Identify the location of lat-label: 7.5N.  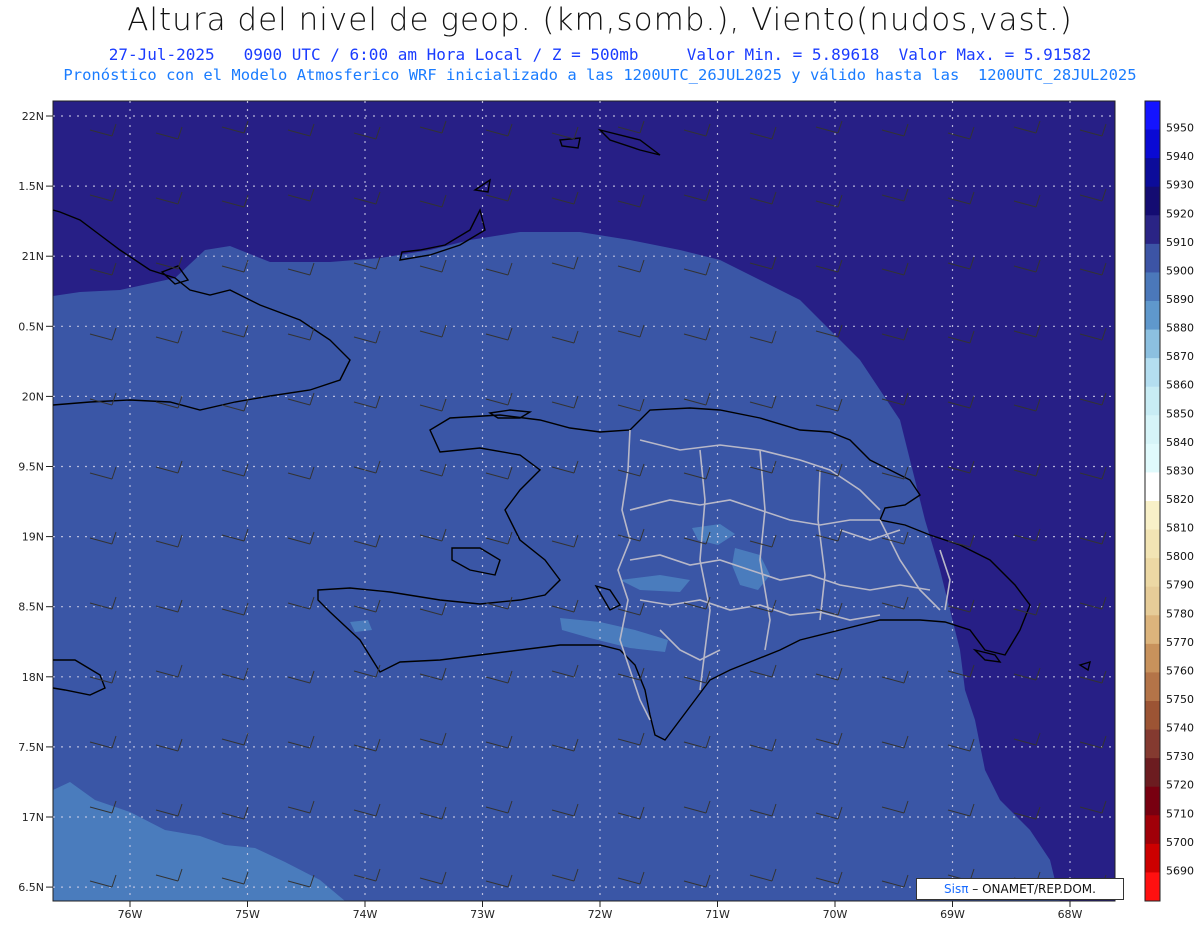
(31, 747).